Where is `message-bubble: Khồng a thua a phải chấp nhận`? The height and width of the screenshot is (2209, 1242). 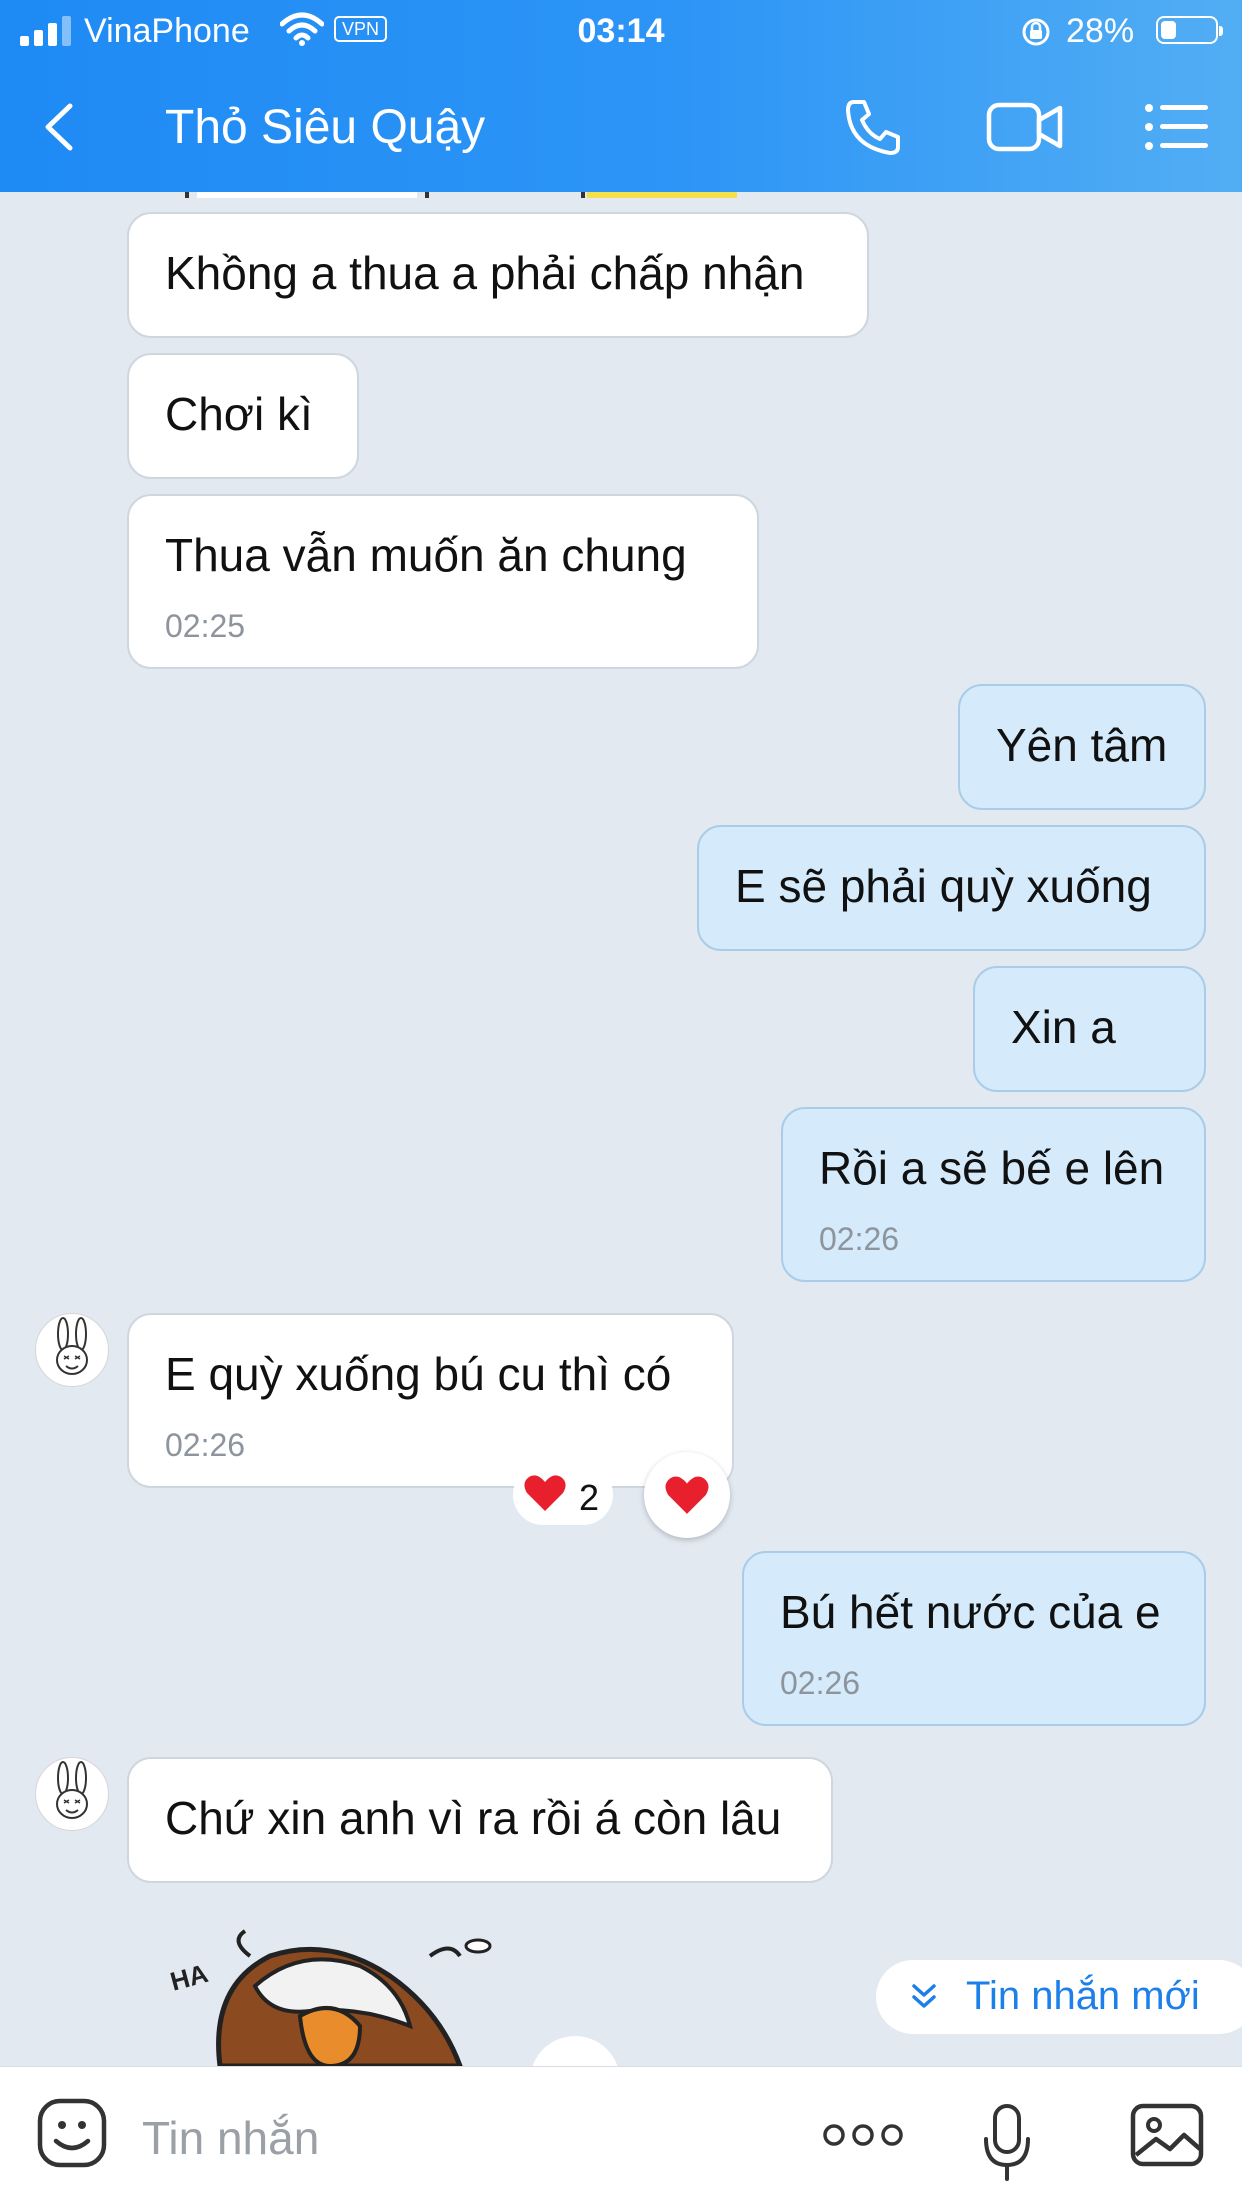 message-bubble: Khồng a thua a phải chấp nhận is located at coordinates (498, 275).